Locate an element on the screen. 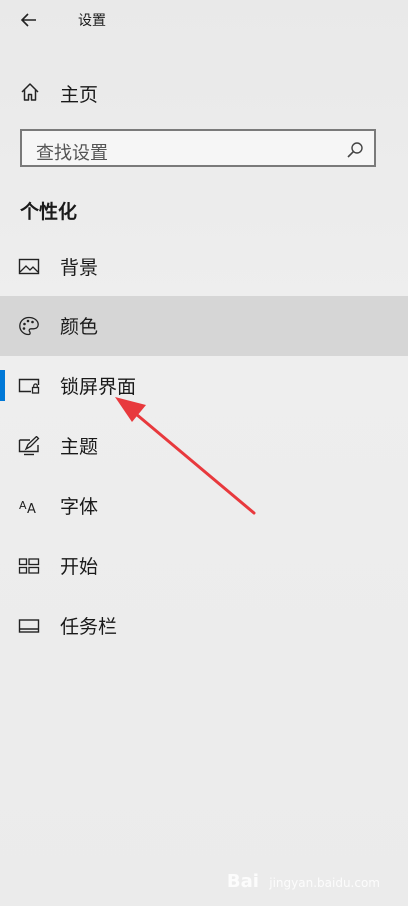 The width and height of the screenshot is (408, 906). watermark-site: jingyan.baidu.com is located at coordinates (324, 883).